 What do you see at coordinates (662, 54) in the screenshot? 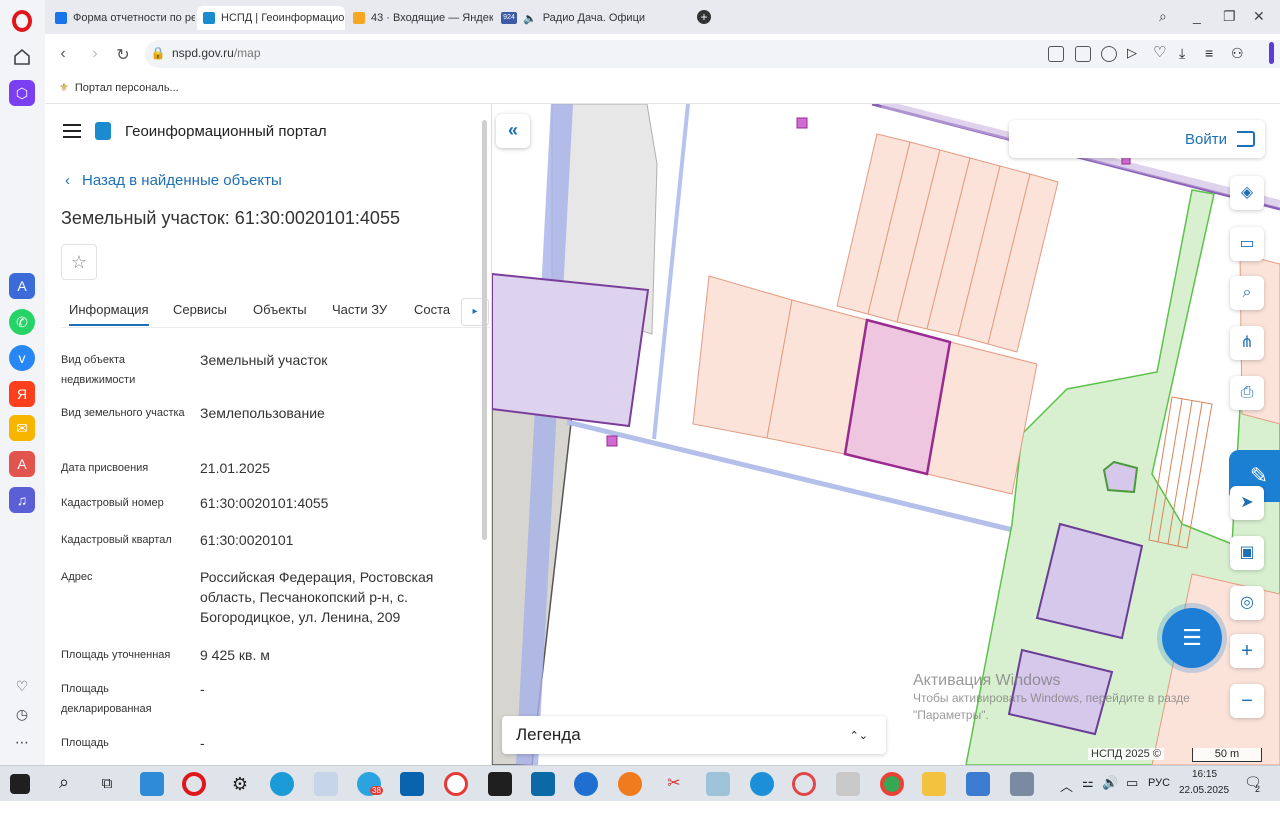
I see `address-bar: ‹ › ↻ 🔒 nspd.gov.ru/map ▷ ♡ ⤓ ≡ ⚇` at bounding box center [662, 54].